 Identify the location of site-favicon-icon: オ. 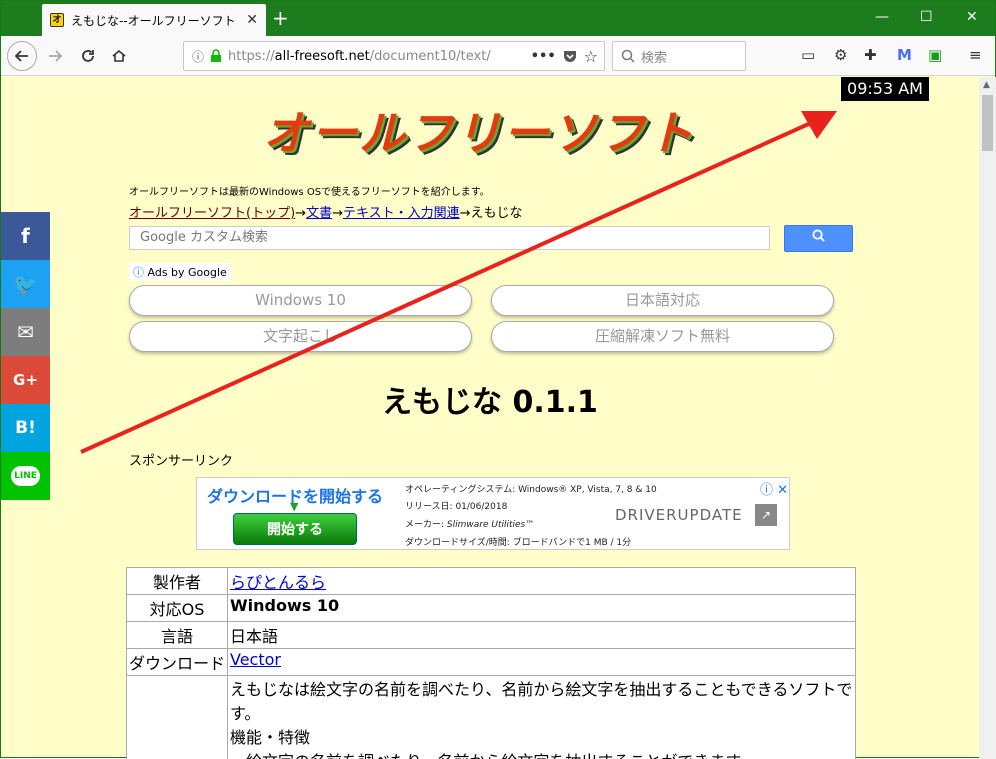
(57, 20).